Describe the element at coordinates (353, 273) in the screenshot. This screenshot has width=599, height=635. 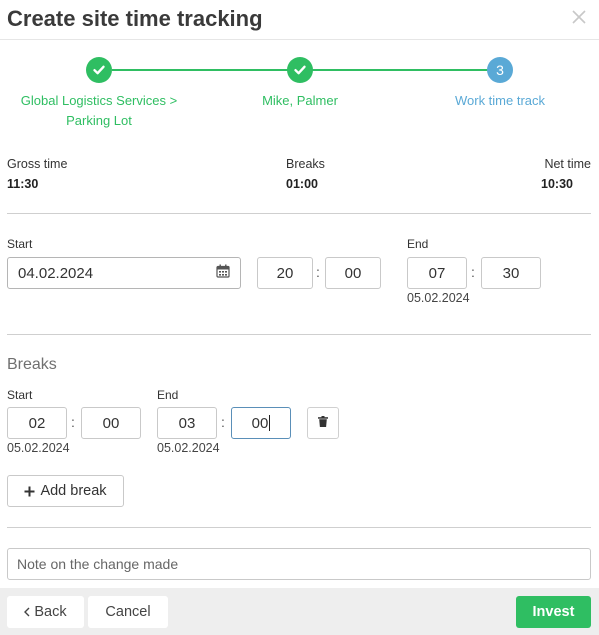
I see `start-minute-input: 00` at that location.